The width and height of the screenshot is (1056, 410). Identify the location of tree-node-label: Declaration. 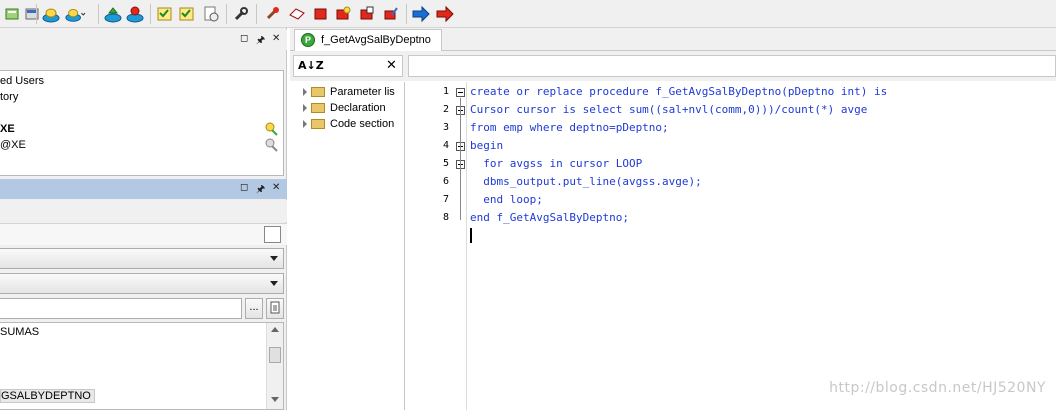
(358, 108).